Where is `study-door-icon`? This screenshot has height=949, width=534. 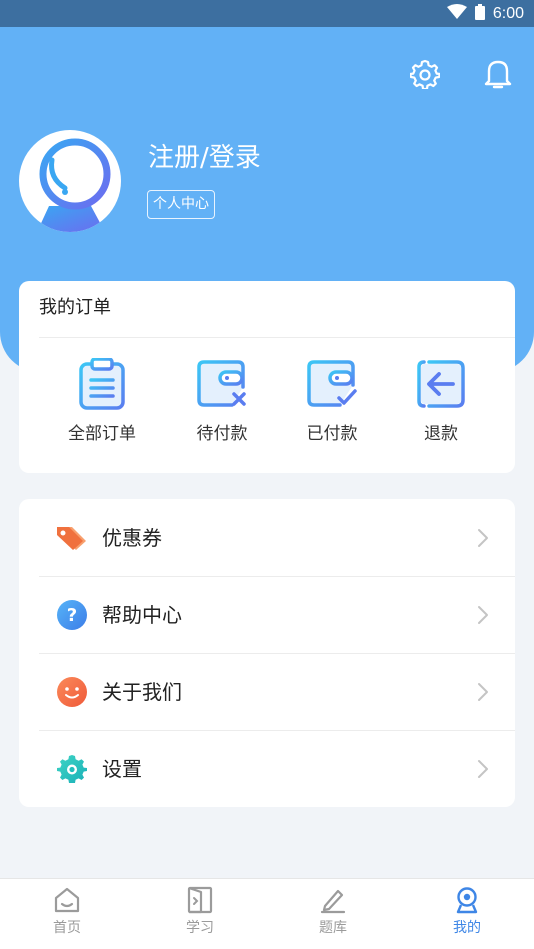
study-door-icon is located at coordinates (200, 900).